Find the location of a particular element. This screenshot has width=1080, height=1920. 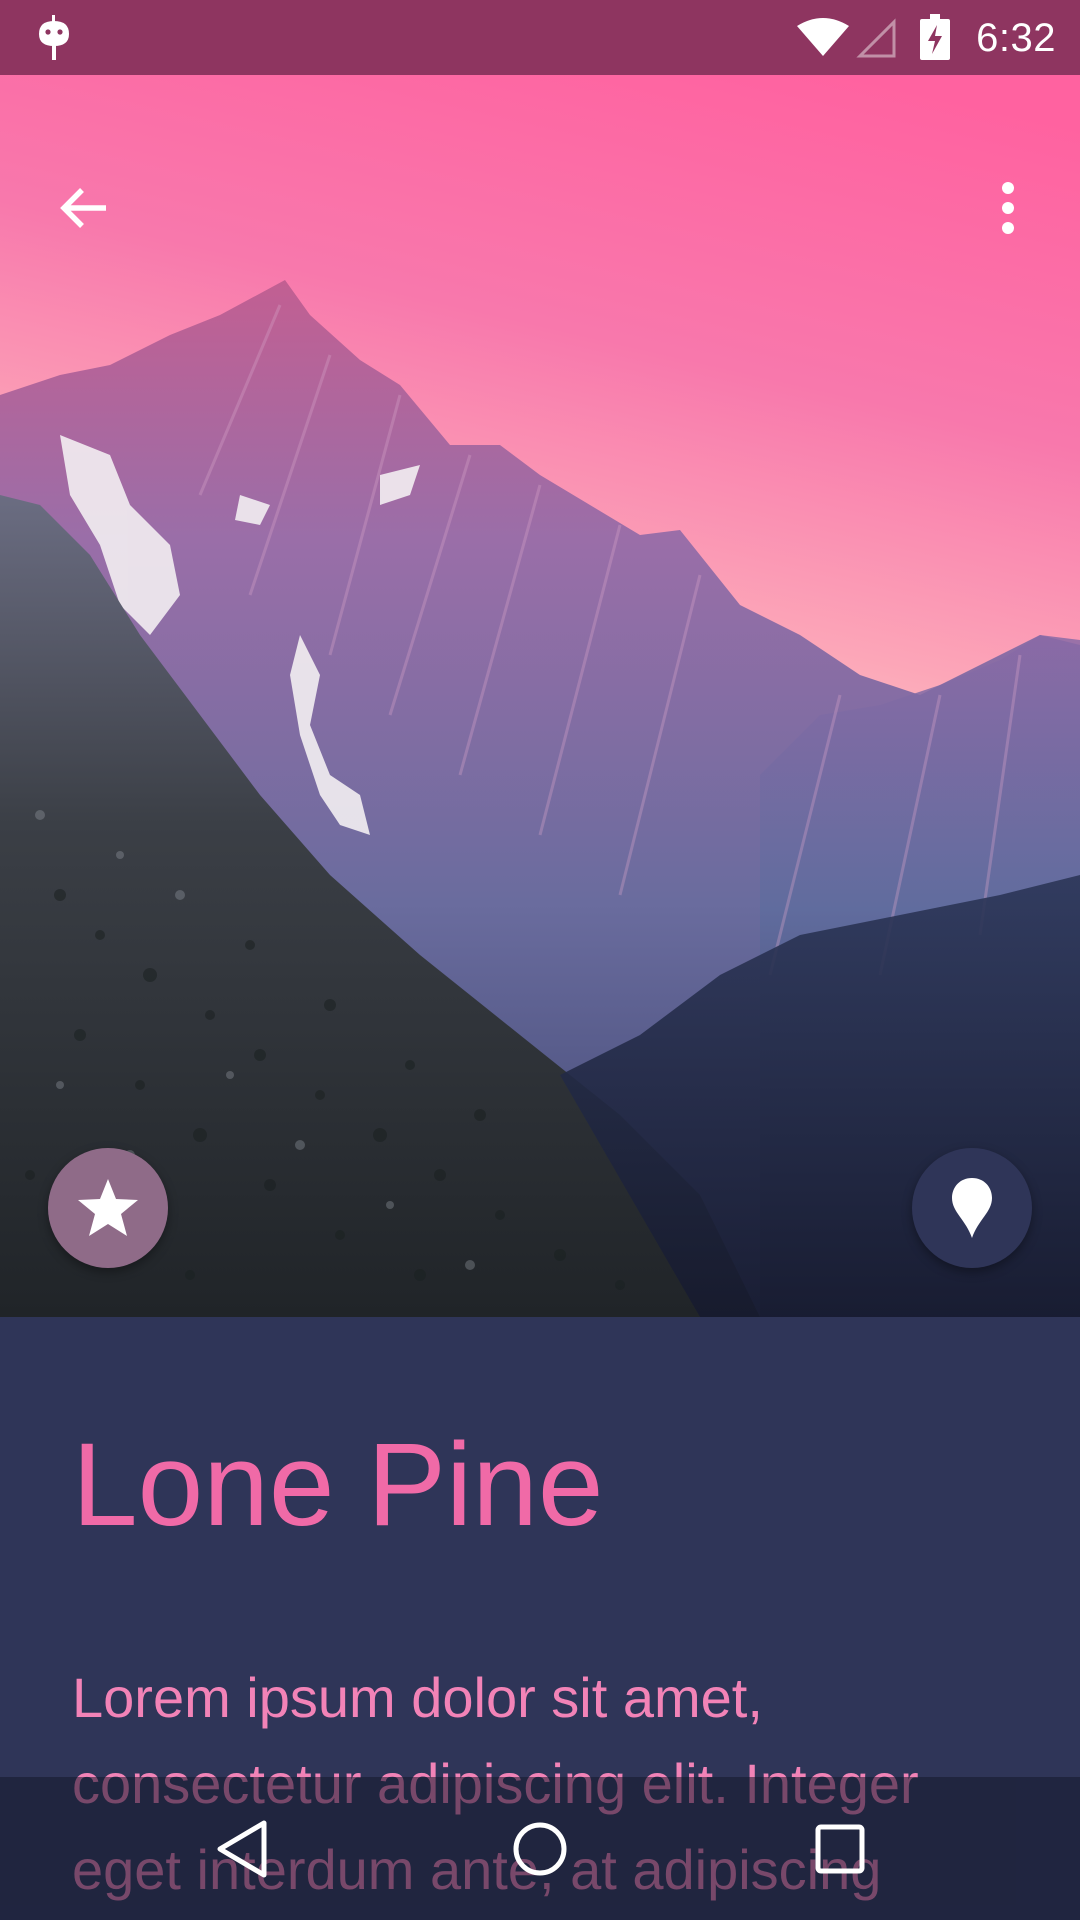

nav-home-button is located at coordinates (540, 1848).